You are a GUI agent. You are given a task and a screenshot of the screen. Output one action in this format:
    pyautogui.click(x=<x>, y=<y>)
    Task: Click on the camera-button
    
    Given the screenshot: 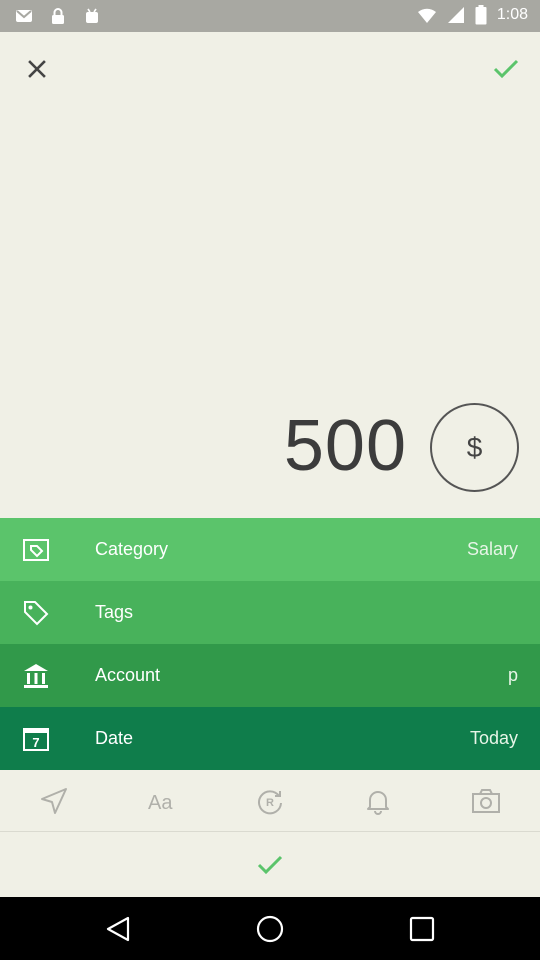 What is the action you would take?
    pyautogui.click(x=486, y=801)
    